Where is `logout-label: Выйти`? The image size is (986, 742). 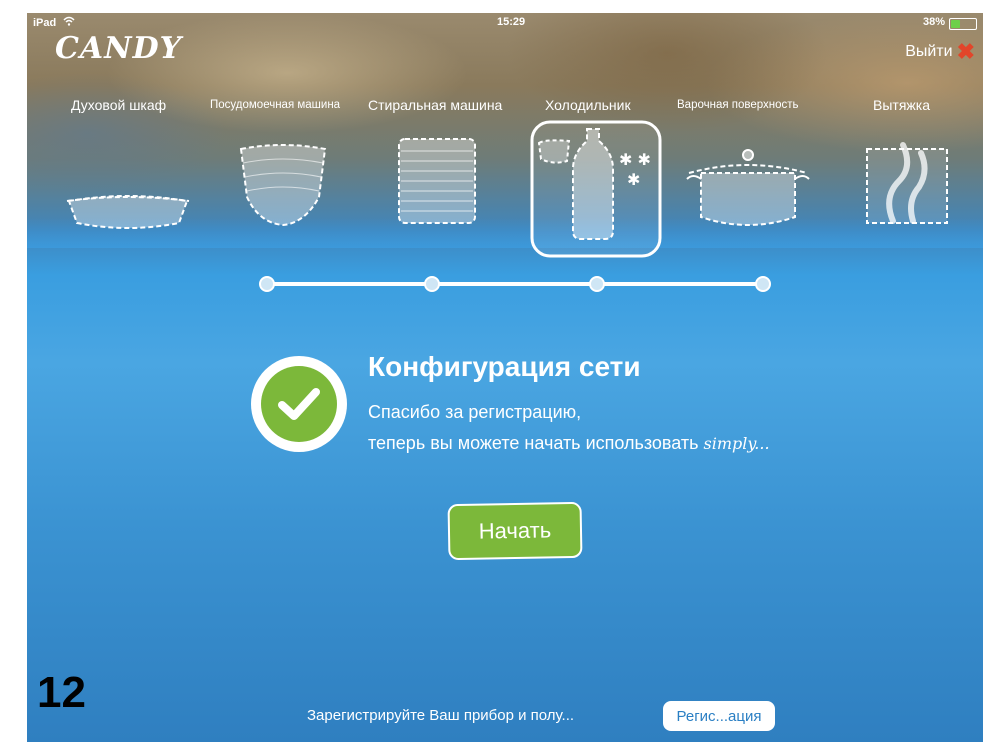
logout-label: Выйти is located at coordinates (929, 51).